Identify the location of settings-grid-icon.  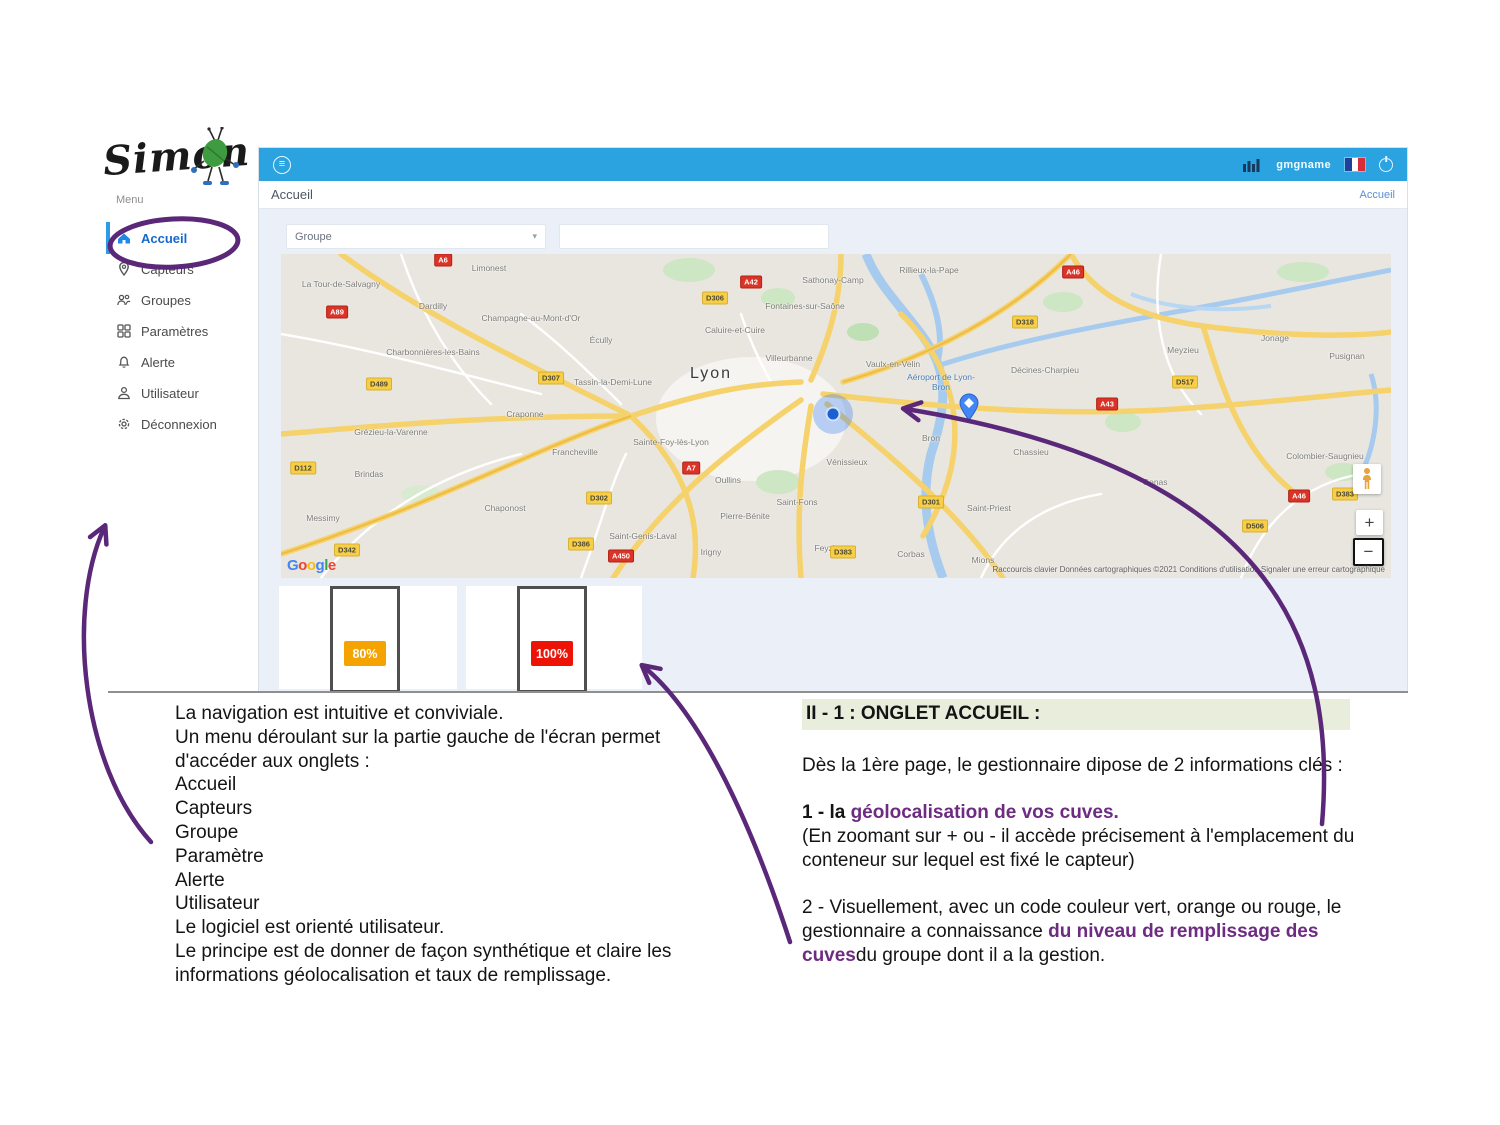
(124, 331).